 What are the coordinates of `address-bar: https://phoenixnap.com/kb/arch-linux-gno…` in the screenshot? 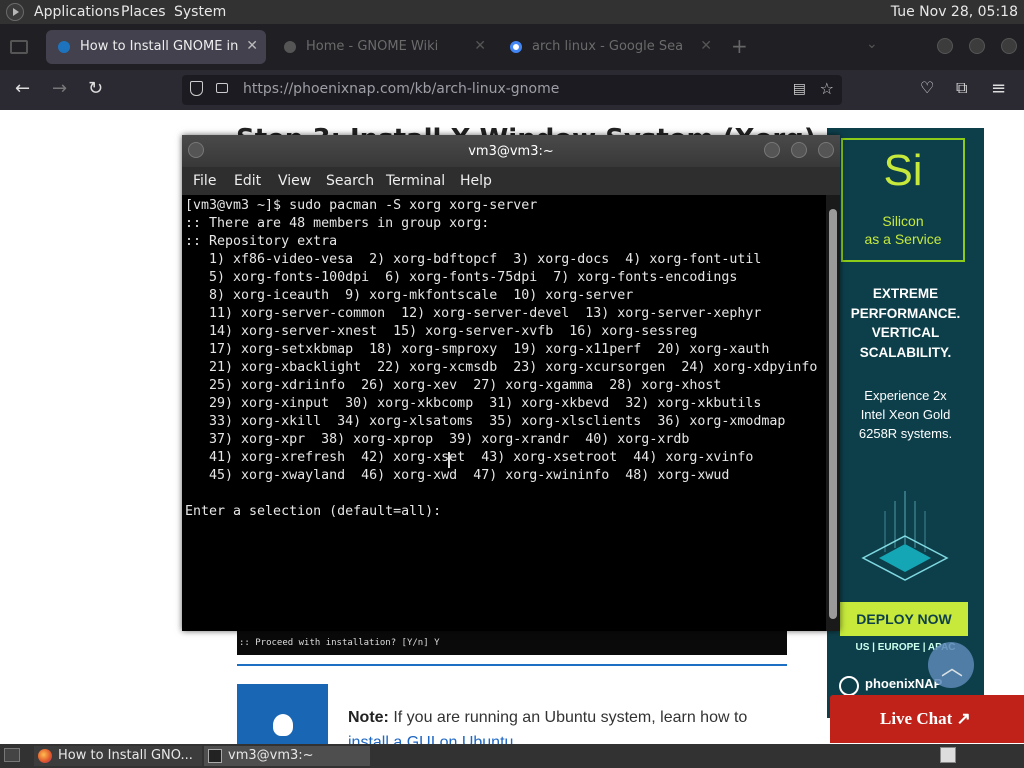 It's located at (512, 90).